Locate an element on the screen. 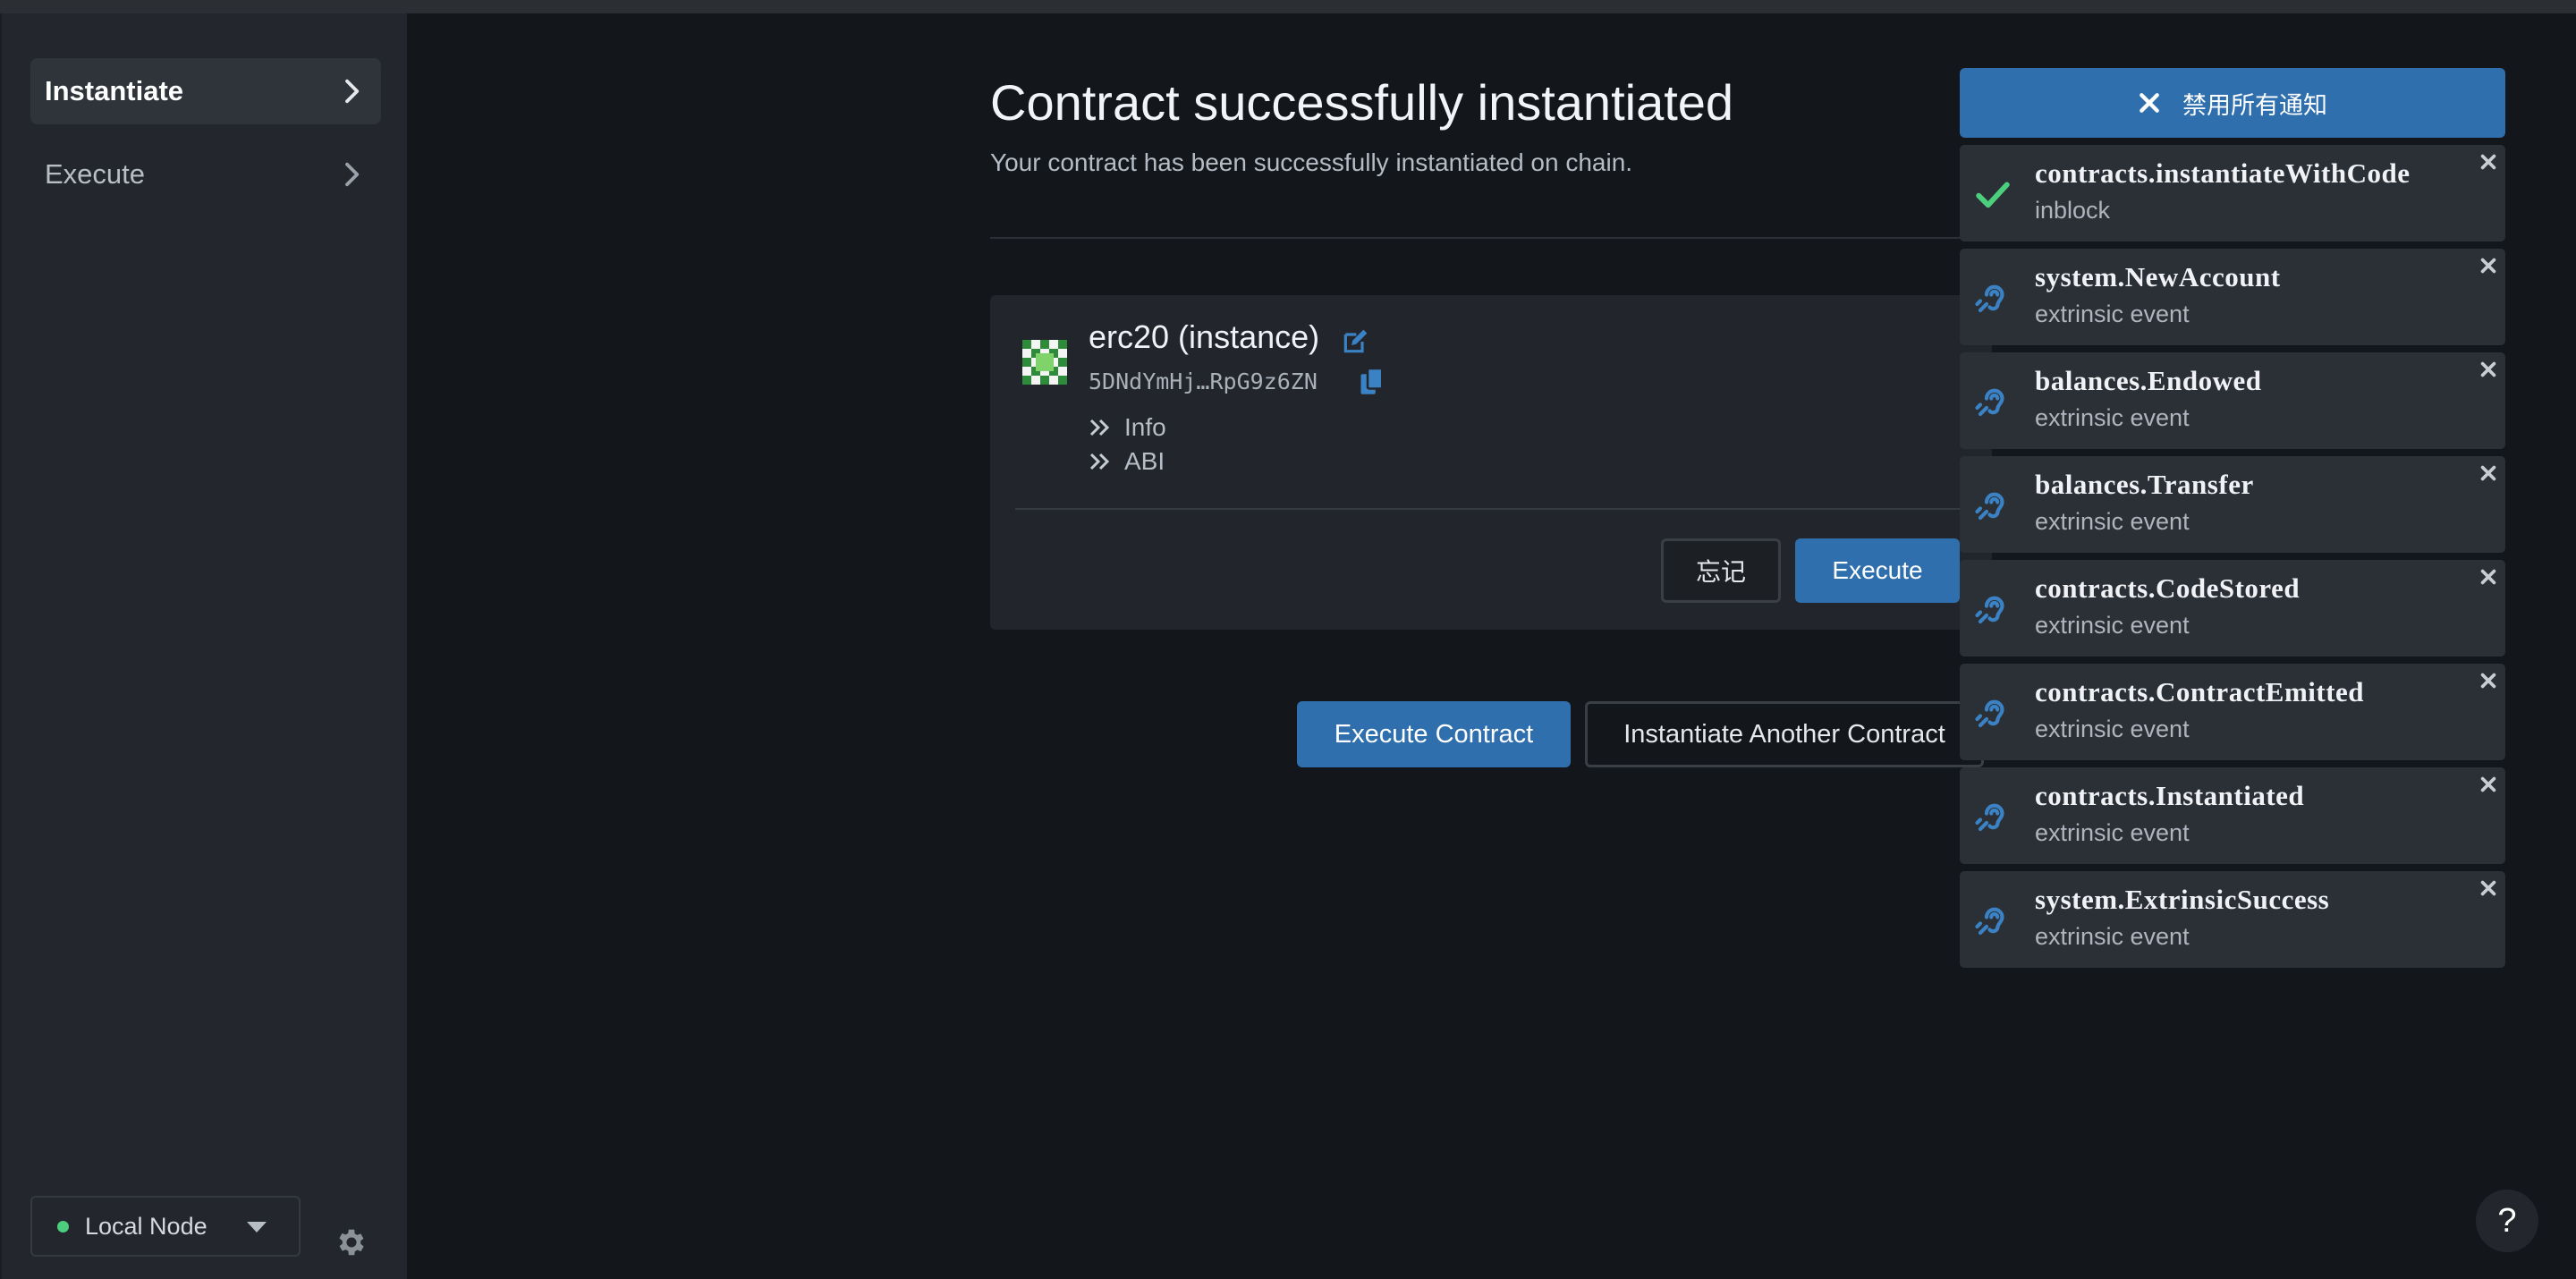 This screenshot has height=1279, width=2576. sidebar-item-instantiate: Instantiate is located at coordinates (205, 91).